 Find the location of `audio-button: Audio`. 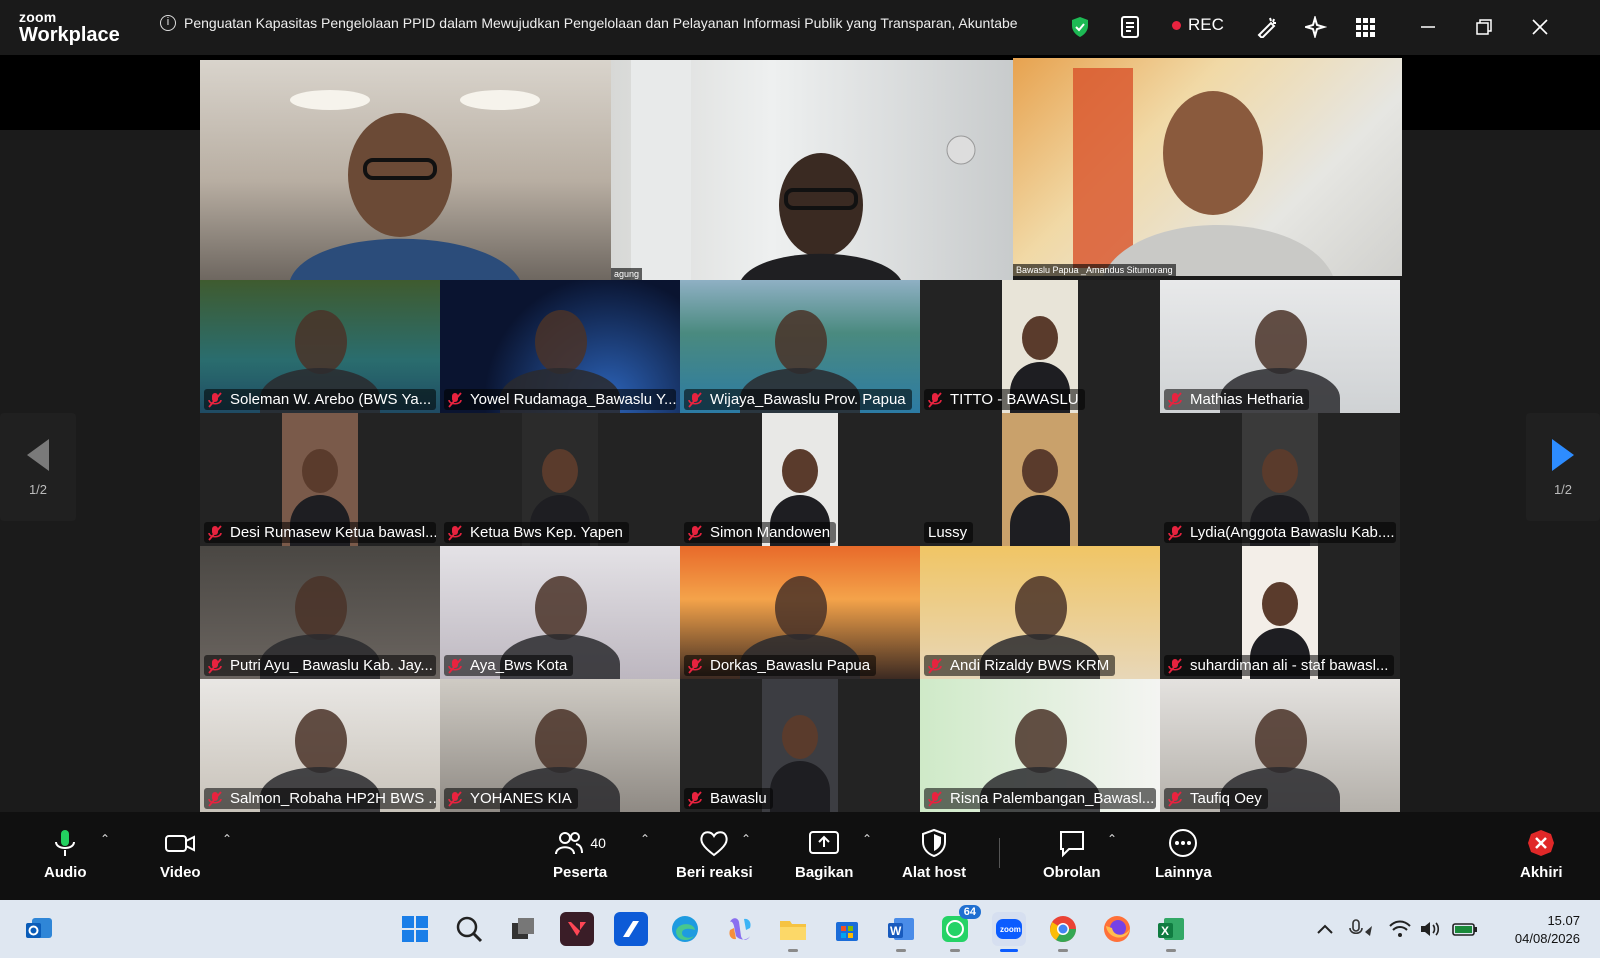

audio-button: Audio is located at coordinates (65, 854).